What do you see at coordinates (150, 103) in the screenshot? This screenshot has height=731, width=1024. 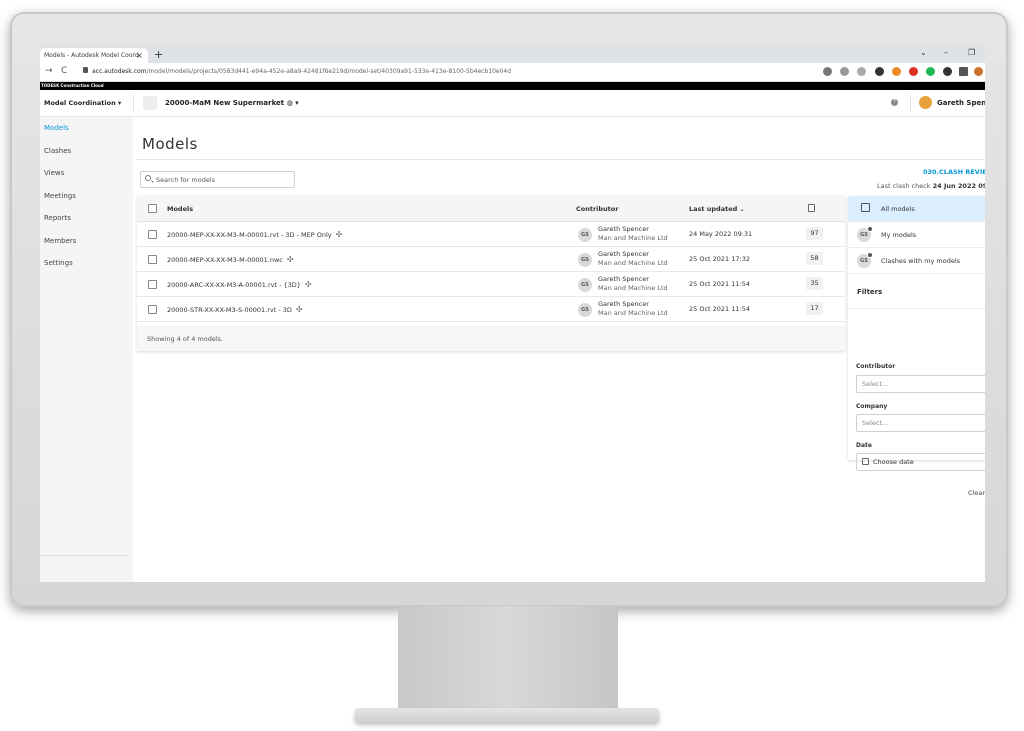 I see `project-thumbnail` at bounding box center [150, 103].